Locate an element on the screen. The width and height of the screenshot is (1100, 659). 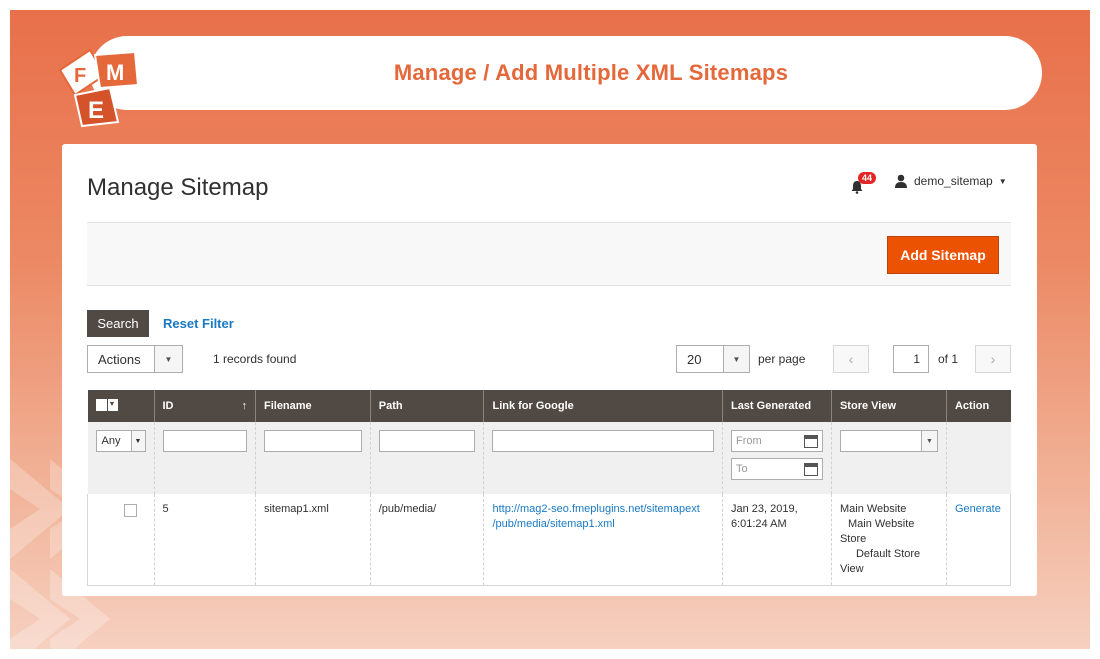
logo-letter-f: F is located at coordinates (80, 76).